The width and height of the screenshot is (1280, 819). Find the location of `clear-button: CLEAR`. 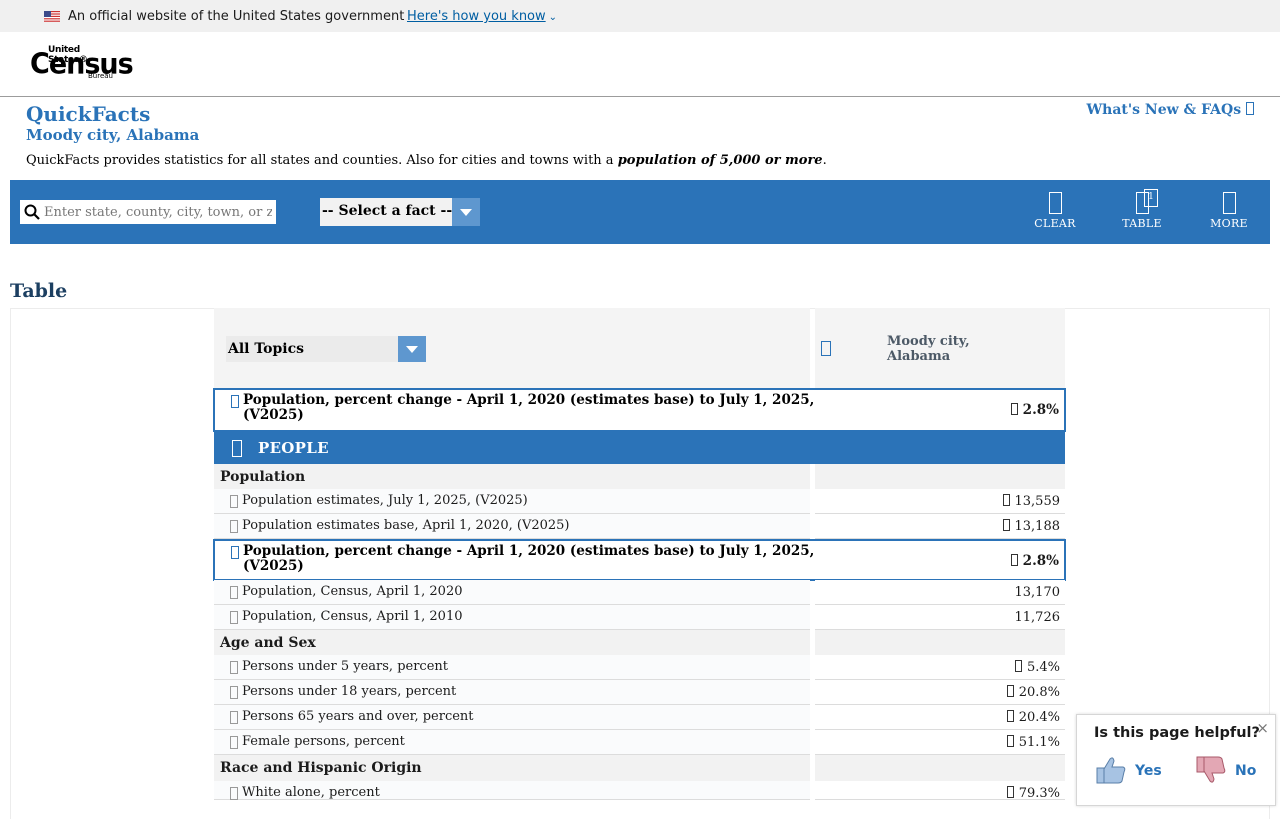

clear-button: CLEAR is located at coordinates (1055, 214).